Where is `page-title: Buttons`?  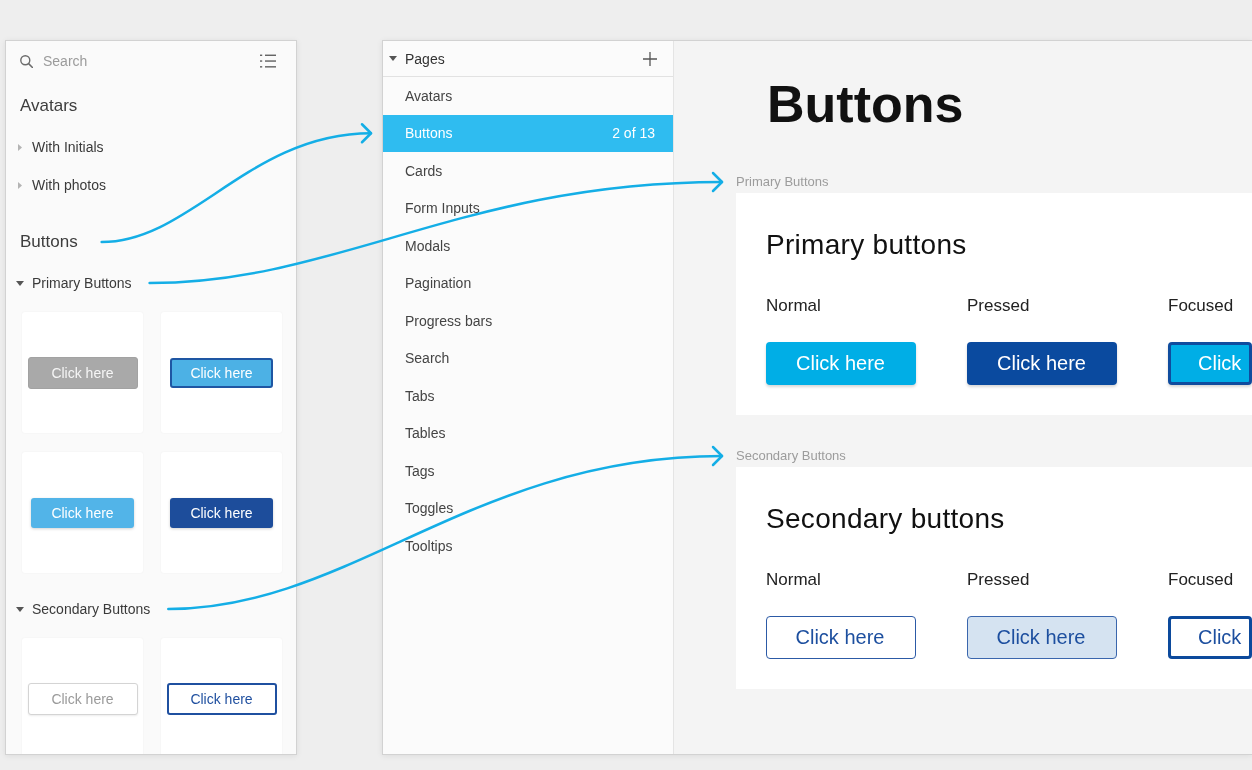 page-title: Buttons is located at coordinates (865, 104).